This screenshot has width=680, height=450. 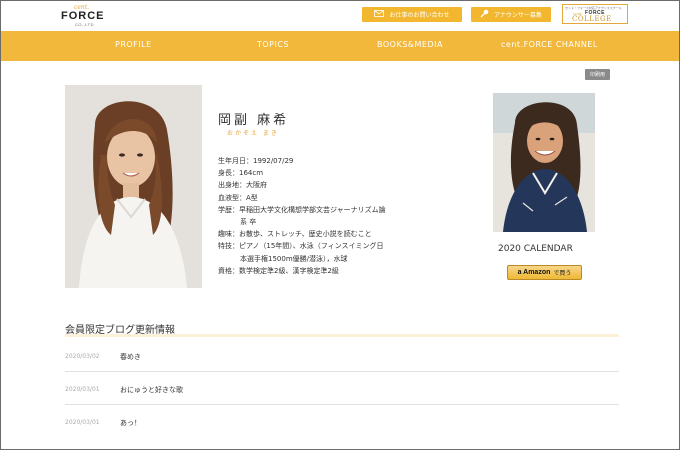 What do you see at coordinates (518, 15) in the screenshot?
I see `announcer-button-label: アナウンサー募集` at bounding box center [518, 15].